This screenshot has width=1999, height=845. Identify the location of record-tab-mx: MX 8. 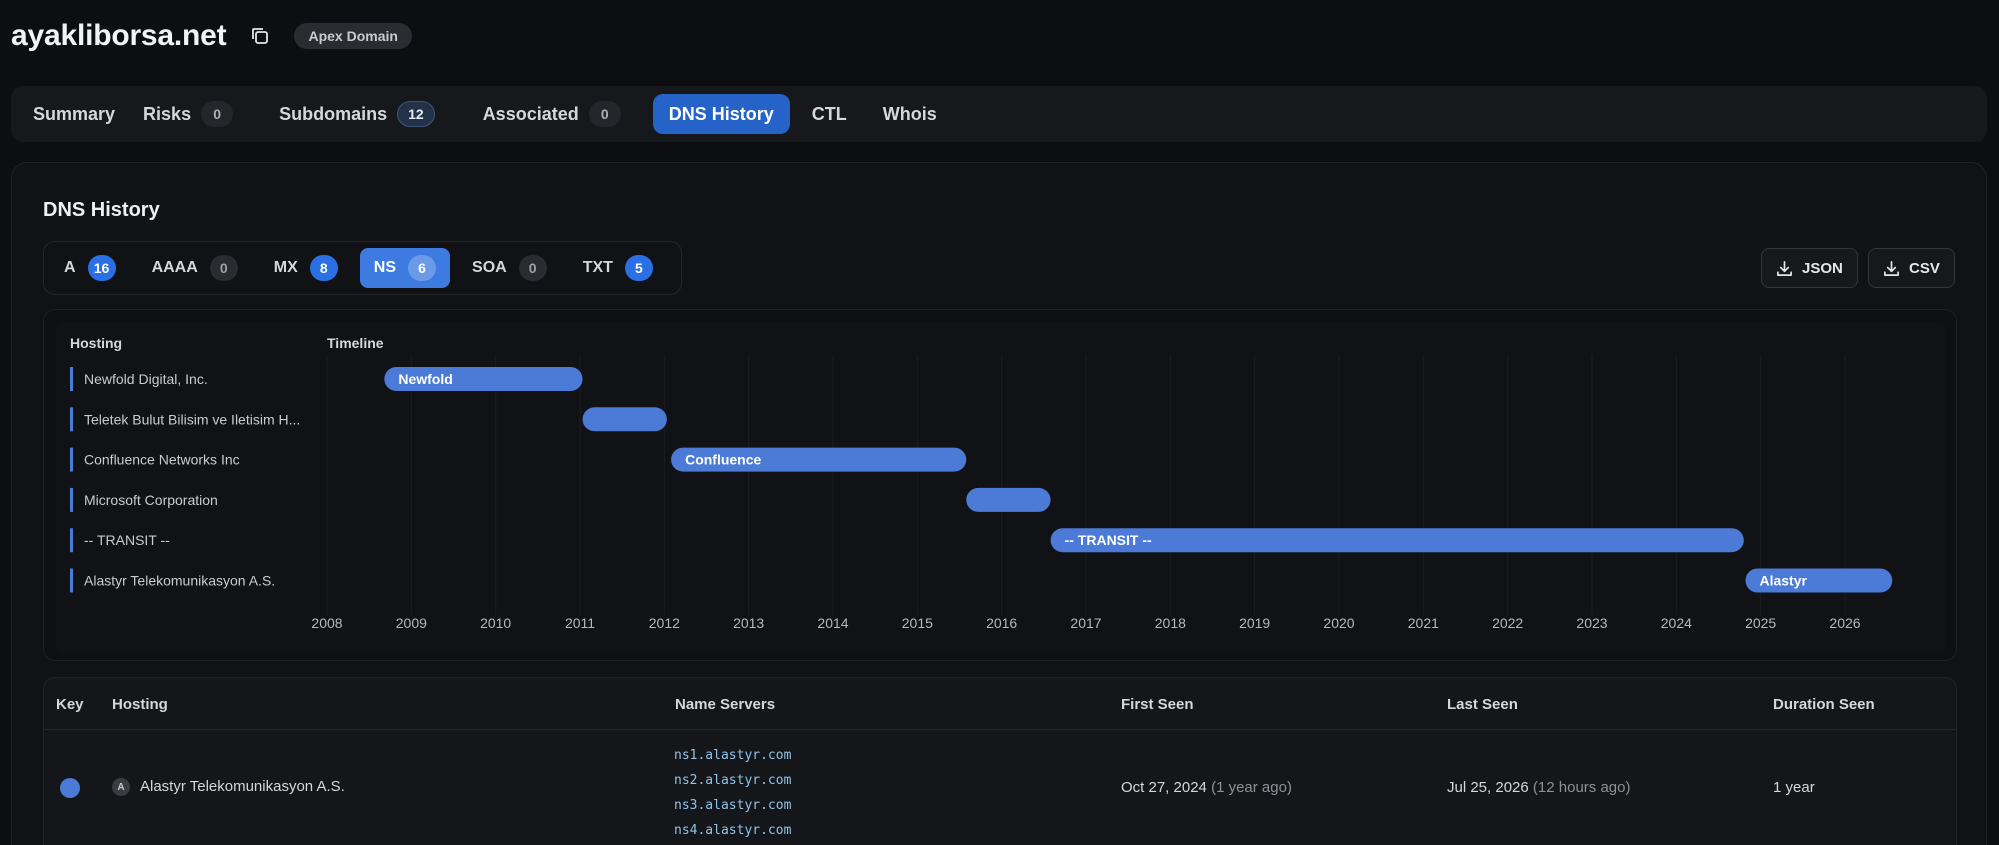
(306, 268).